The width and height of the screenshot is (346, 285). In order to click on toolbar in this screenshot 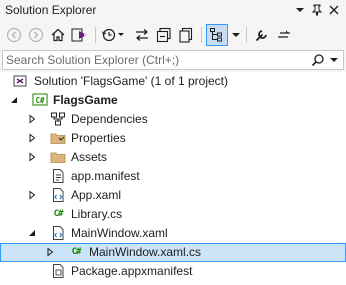, I will do `click(173, 35)`.